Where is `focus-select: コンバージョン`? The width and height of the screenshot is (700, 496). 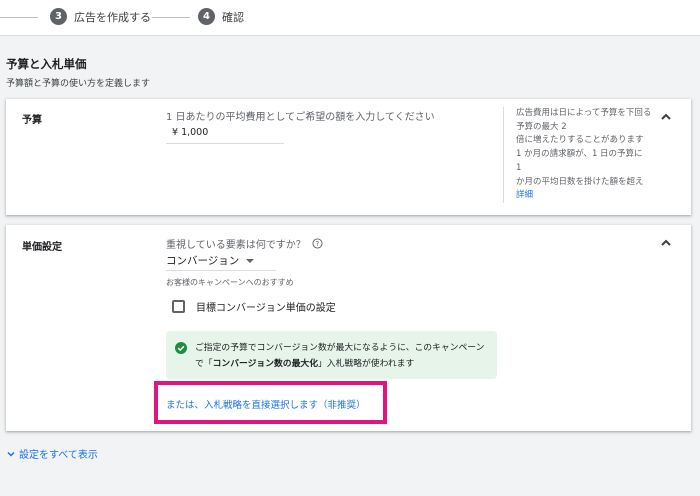
focus-select: コンバージョン is located at coordinates (221, 261).